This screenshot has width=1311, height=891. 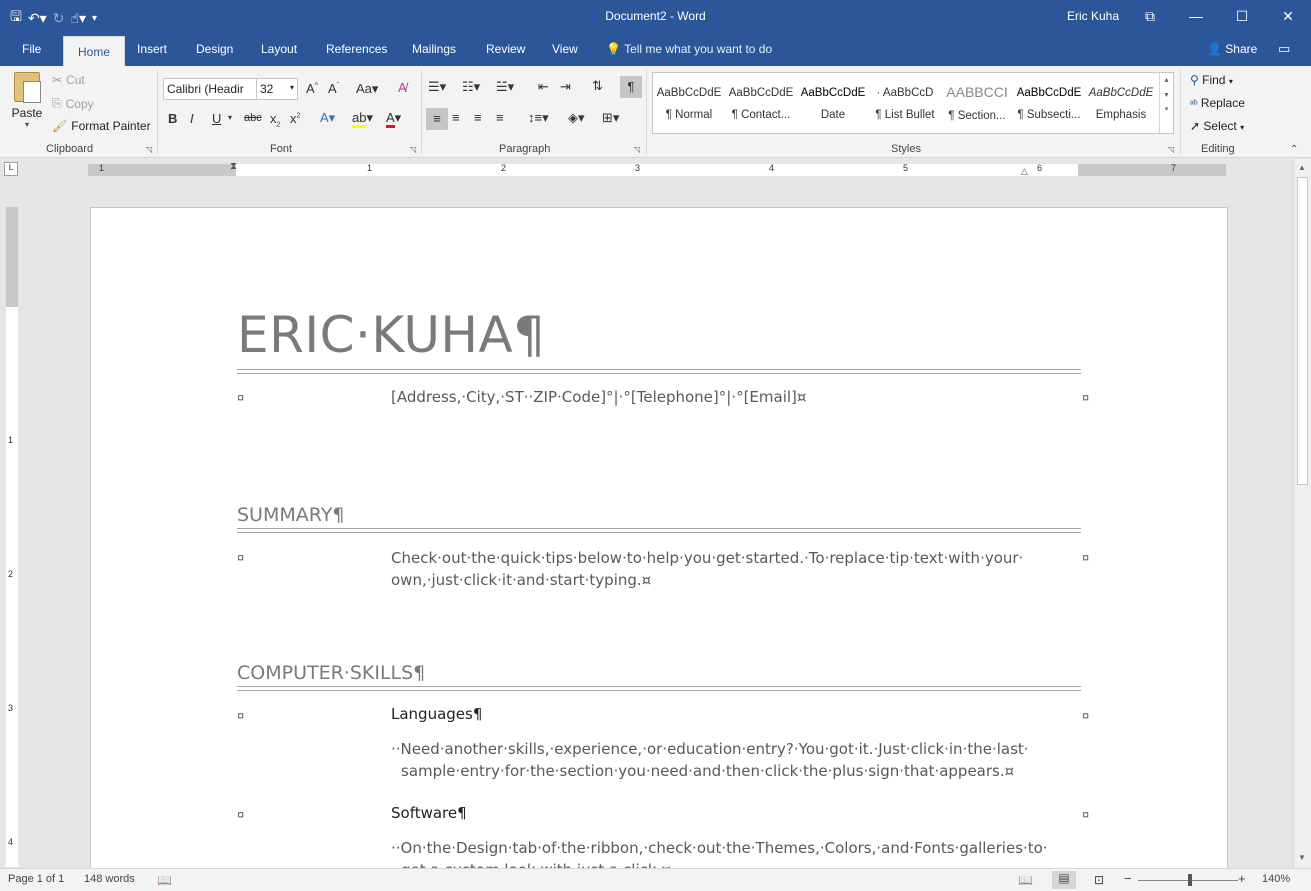 What do you see at coordinates (331, 673) in the screenshot?
I see `computer-skills-heading: COMPUTER·SKILLS¶` at bounding box center [331, 673].